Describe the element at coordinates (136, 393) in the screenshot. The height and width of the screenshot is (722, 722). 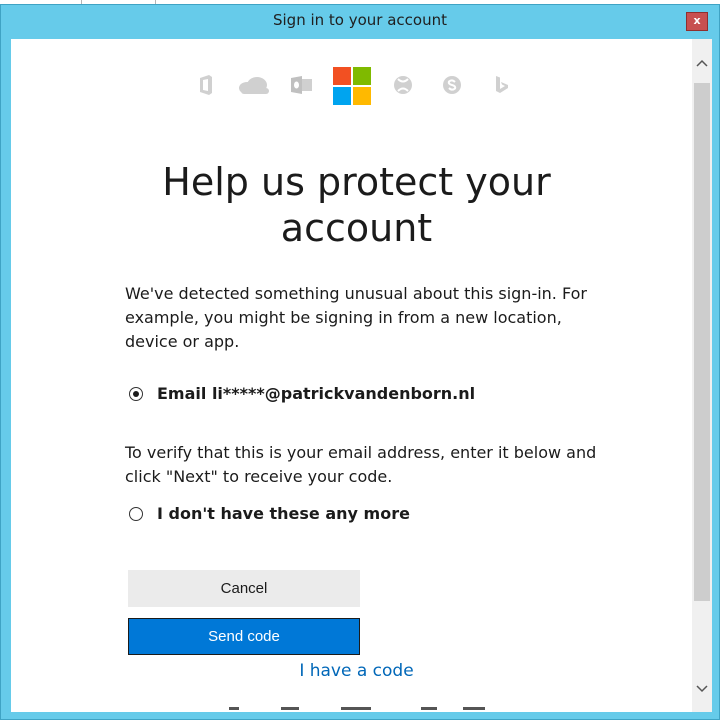
I see `email-option-radio` at that location.